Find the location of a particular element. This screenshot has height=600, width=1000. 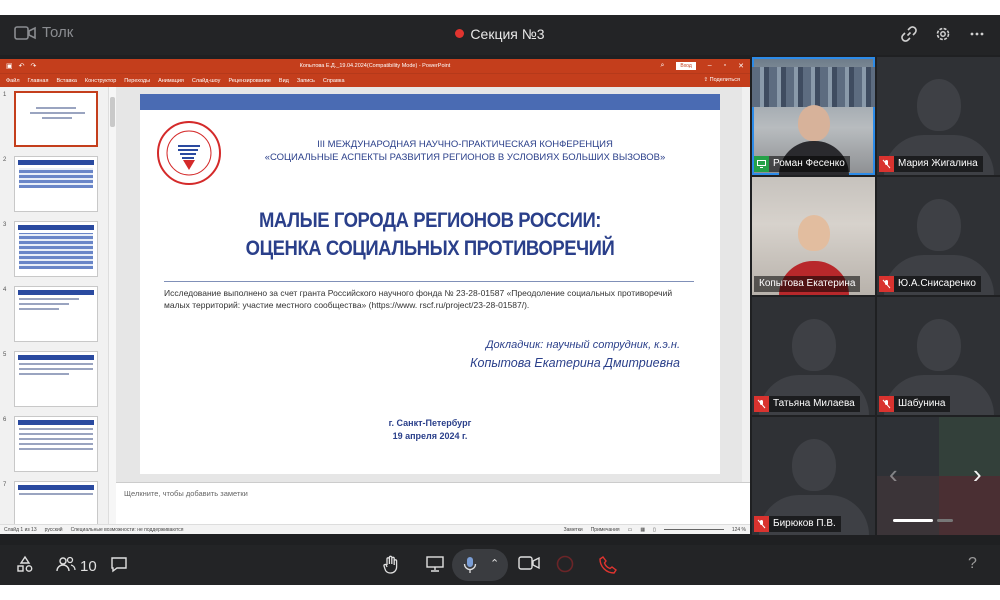

menu-help: Справка is located at coordinates (334, 81).